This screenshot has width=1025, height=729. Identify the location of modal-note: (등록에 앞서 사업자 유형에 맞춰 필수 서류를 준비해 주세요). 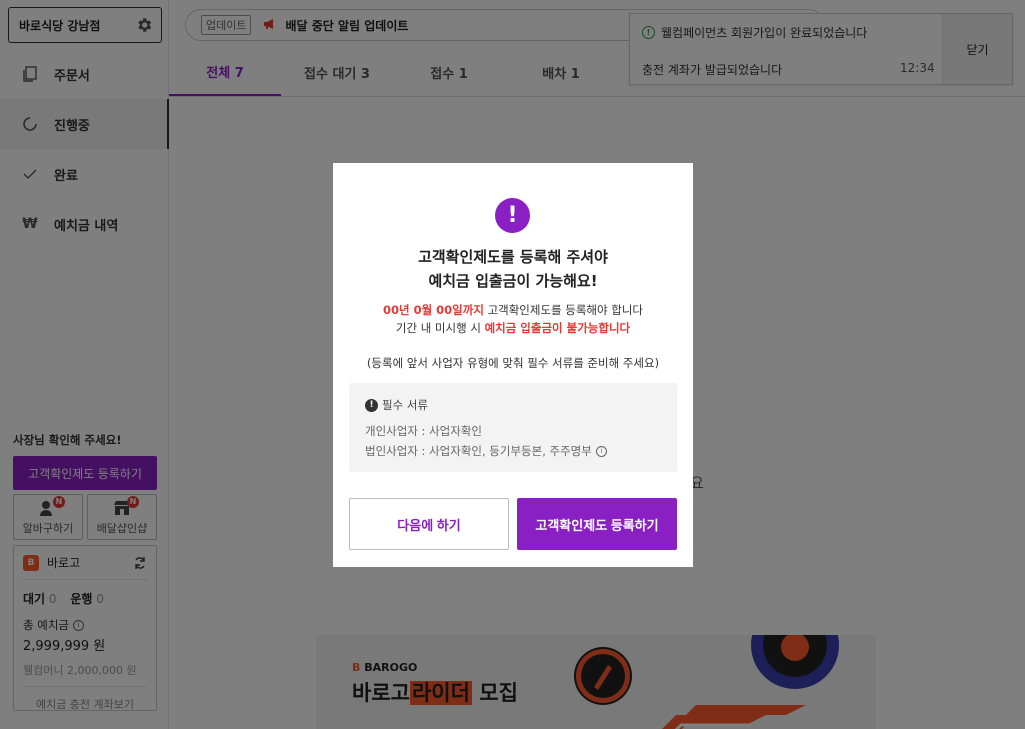
(513, 363).